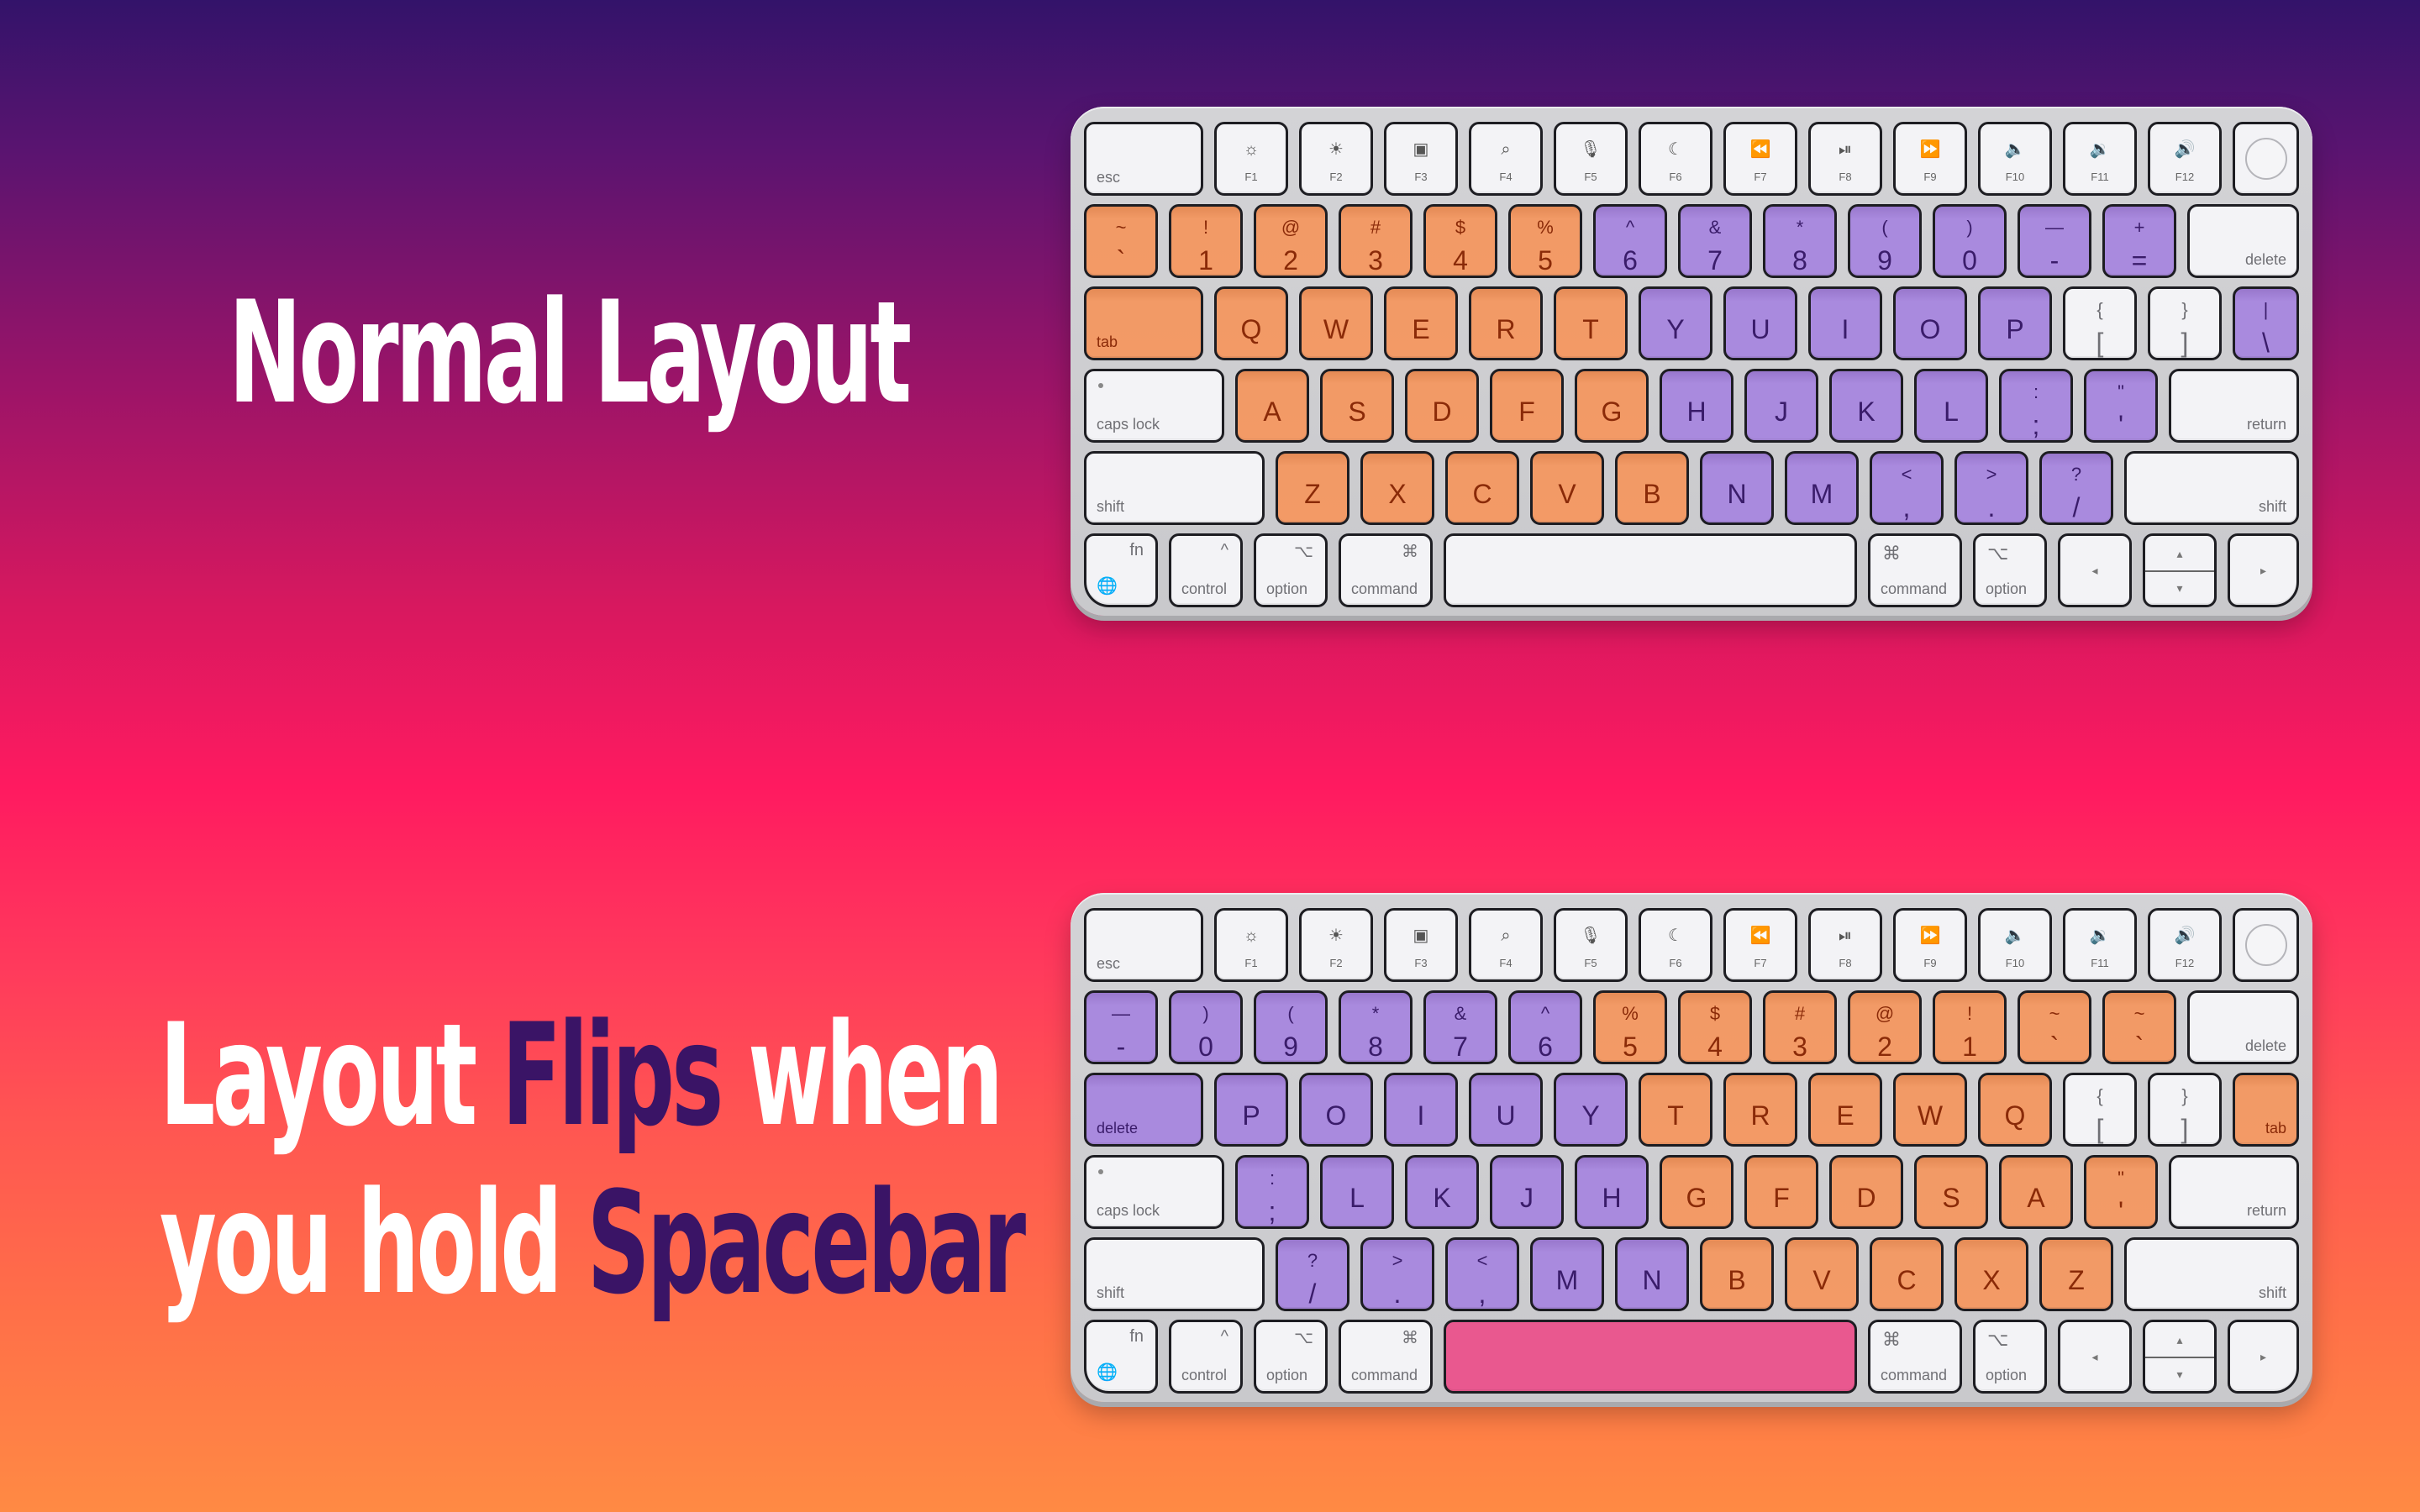 This screenshot has height=1512, width=2420. What do you see at coordinates (1251, 159) in the screenshot?
I see `key-f1: ☼ F1` at bounding box center [1251, 159].